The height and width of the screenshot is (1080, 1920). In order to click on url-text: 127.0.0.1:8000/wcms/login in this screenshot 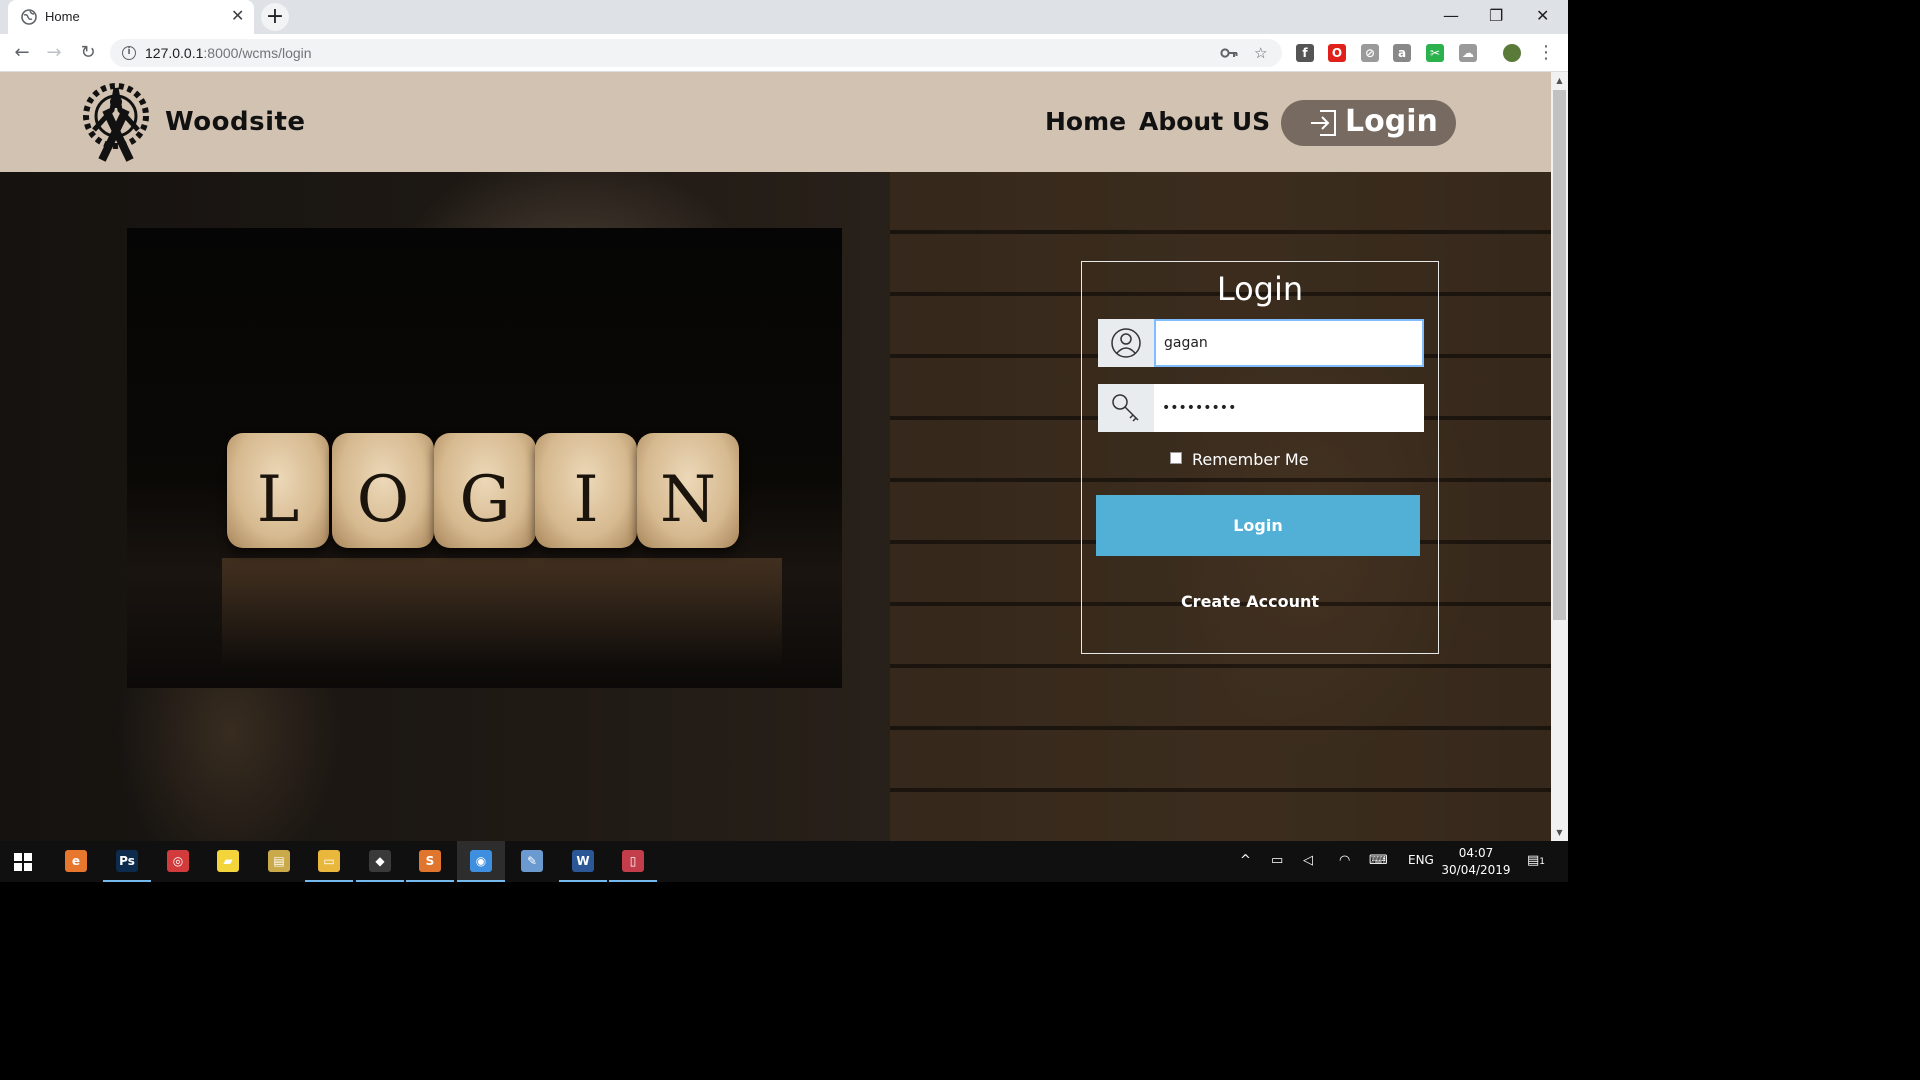, I will do `click(228, 53)`.